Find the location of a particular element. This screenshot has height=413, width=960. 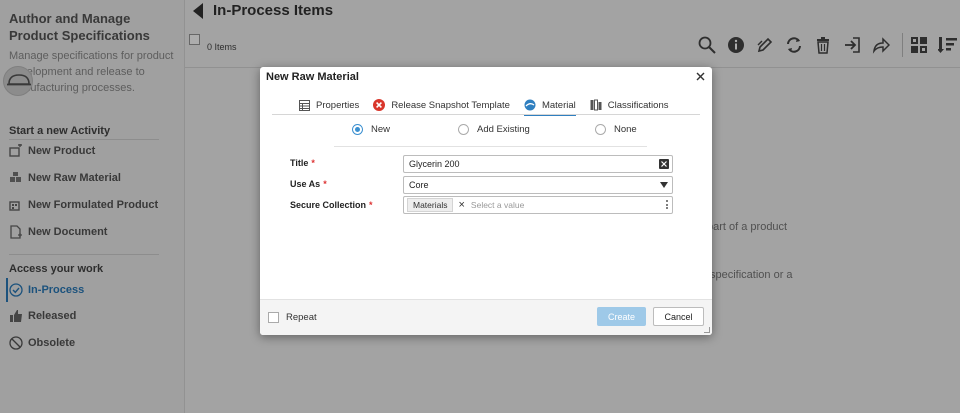

tab-classifications: Classifications is located at coordinates (629, 105).